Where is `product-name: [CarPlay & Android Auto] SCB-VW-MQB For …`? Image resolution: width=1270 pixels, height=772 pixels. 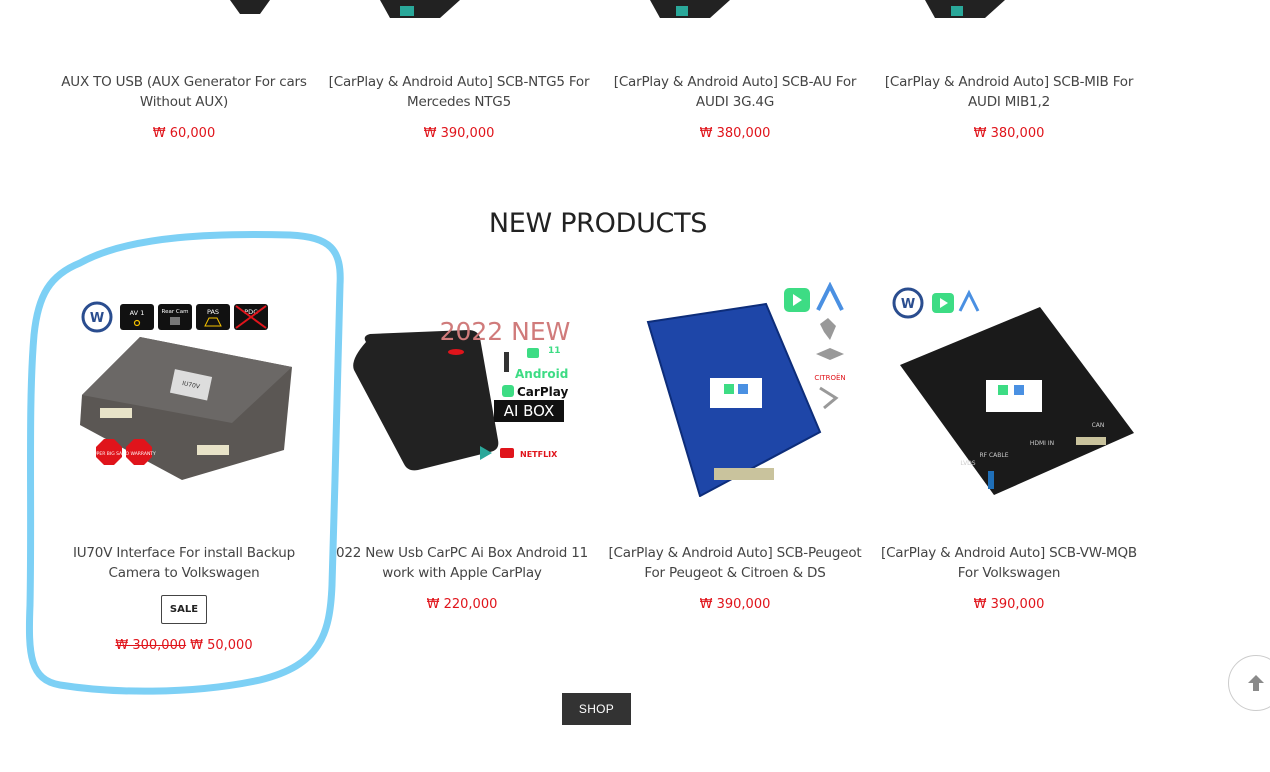
product-name: [CarPlay & Android Auto] SCB-VW-MQB For … is located at coordinates (1009, 563).